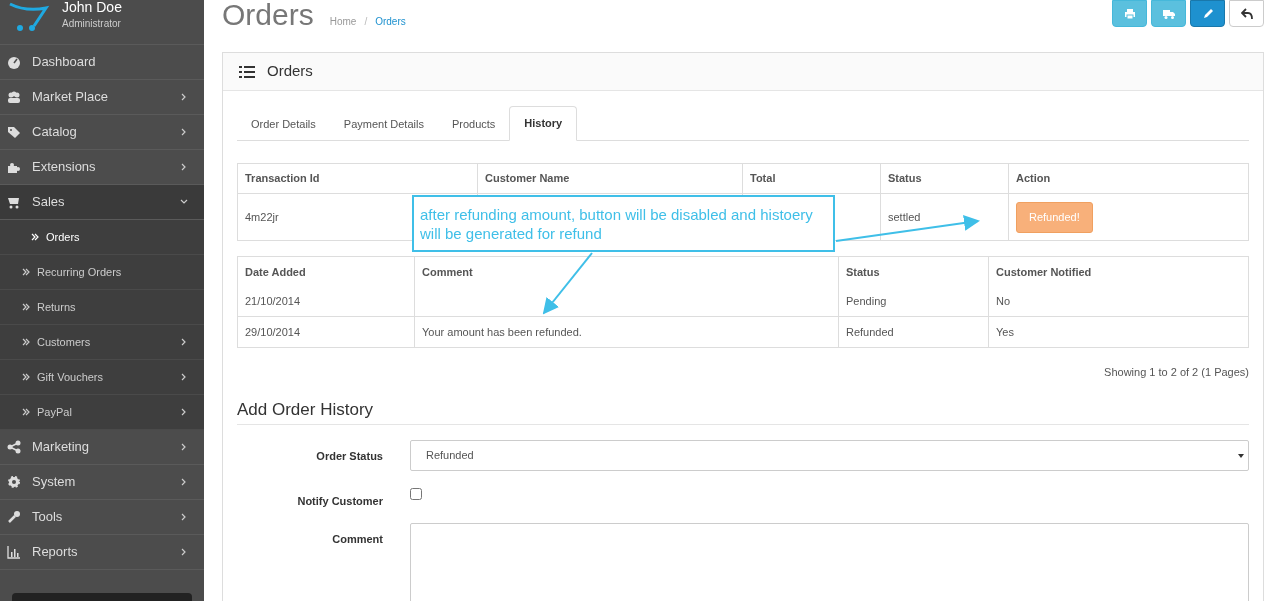 Image resolution: width=1270 pixels, height=601 pixels. What do you see at coordinates (102, 412) in the screenshot?
I see `submenu-item: PayPal` at bounding box center [102, 412].